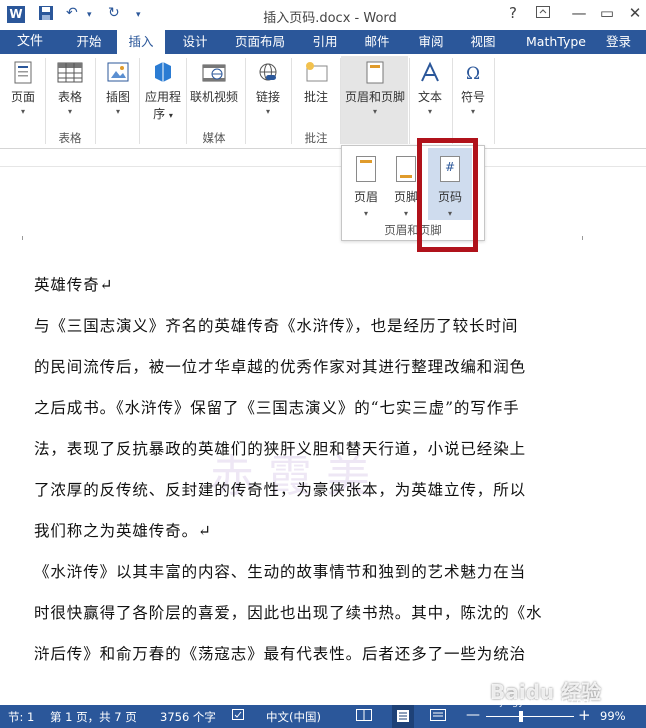 This screenshot has width=646, height=728. I want to click on tab-mailings: 邮件, so click(377, 42).